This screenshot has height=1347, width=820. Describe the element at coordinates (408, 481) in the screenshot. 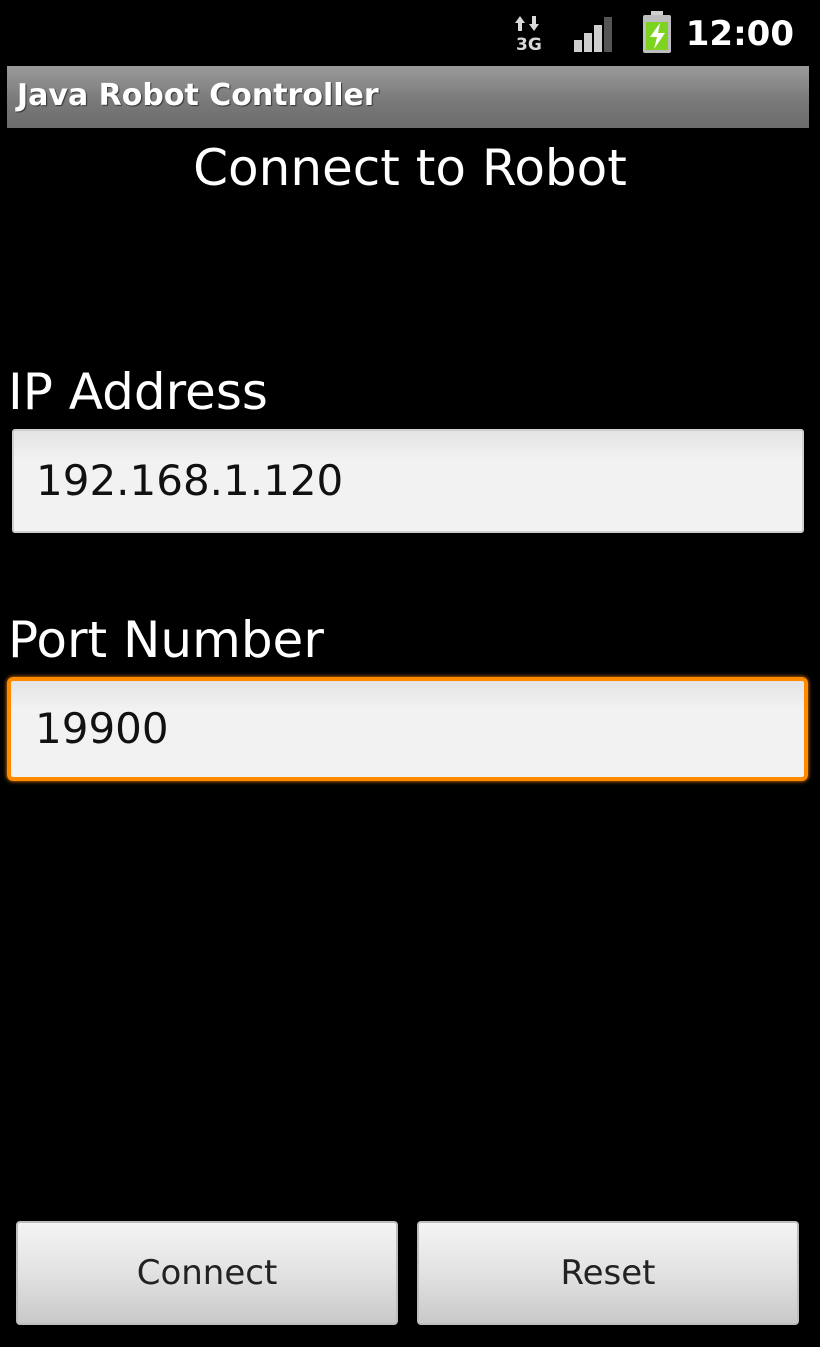

I see `ip-address-input: 192.168.1.120` at that location.